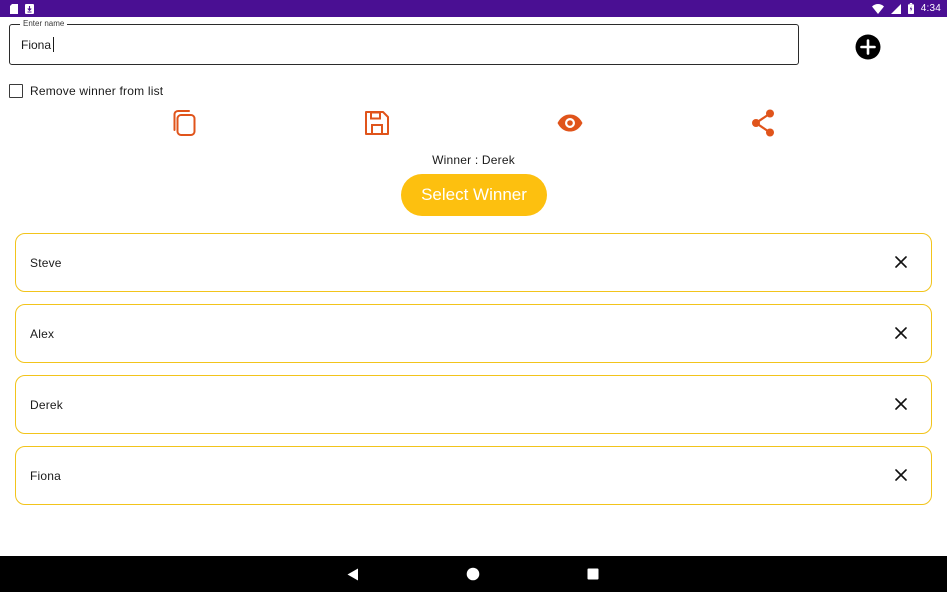 This screenshot has height=592, width=947. I want to click on list-item-name: Derek, so click(47, 405).